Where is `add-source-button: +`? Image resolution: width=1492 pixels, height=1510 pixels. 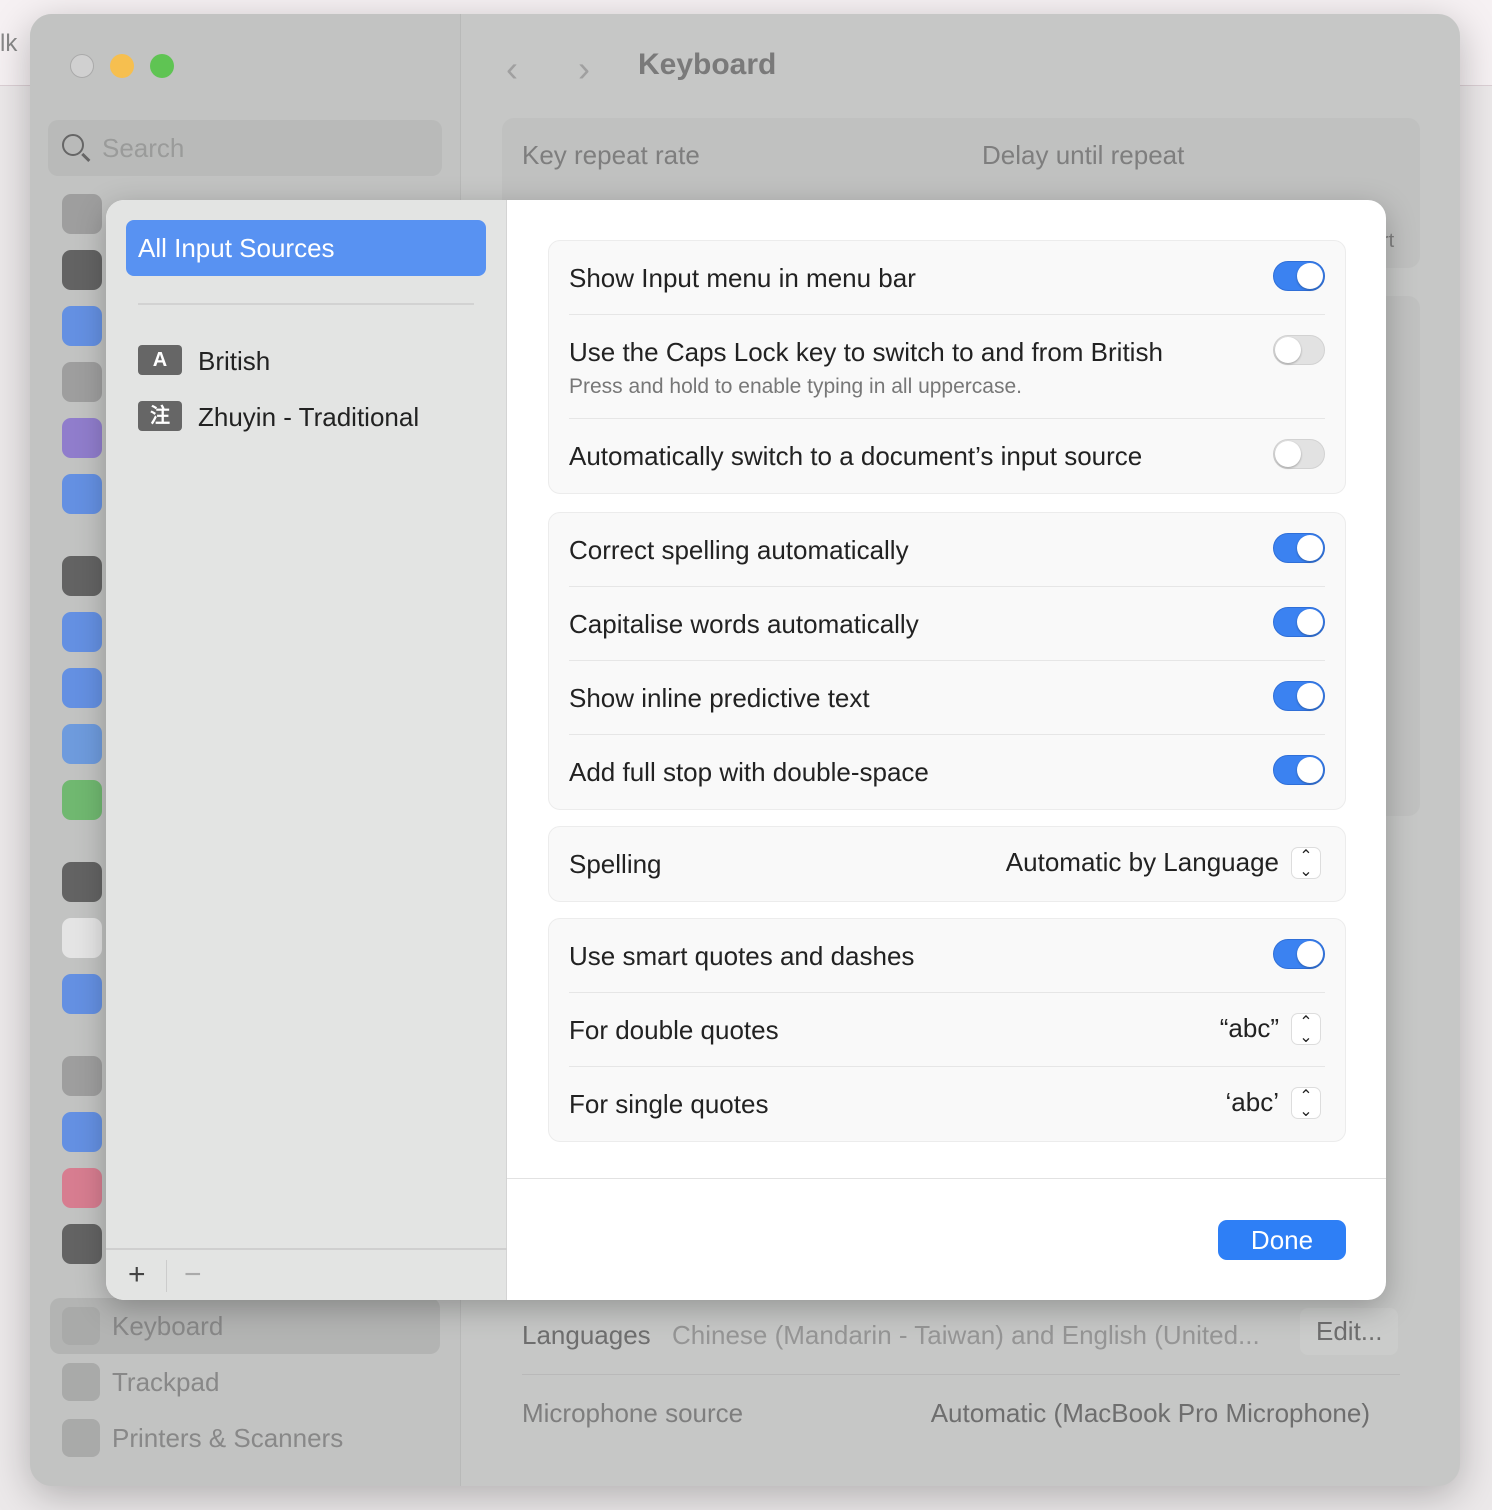 add-source-button: + is located at coordinates (137, 1275).